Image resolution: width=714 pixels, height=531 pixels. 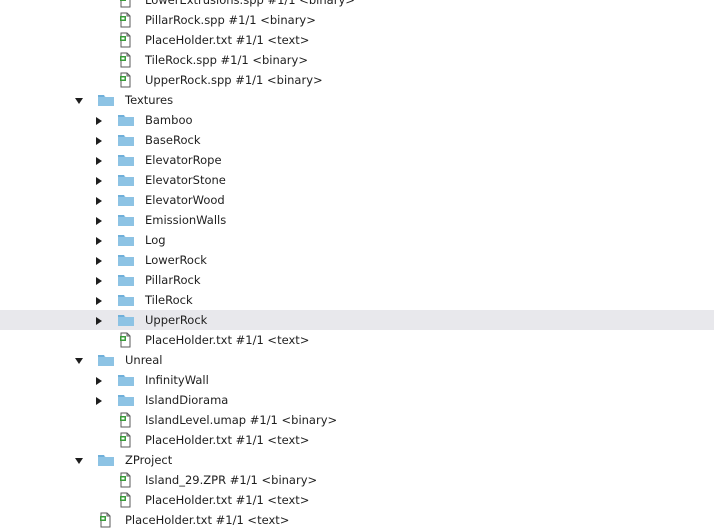 I want to click on tree-folder-row: TileRock, so click(x=357, y=300).